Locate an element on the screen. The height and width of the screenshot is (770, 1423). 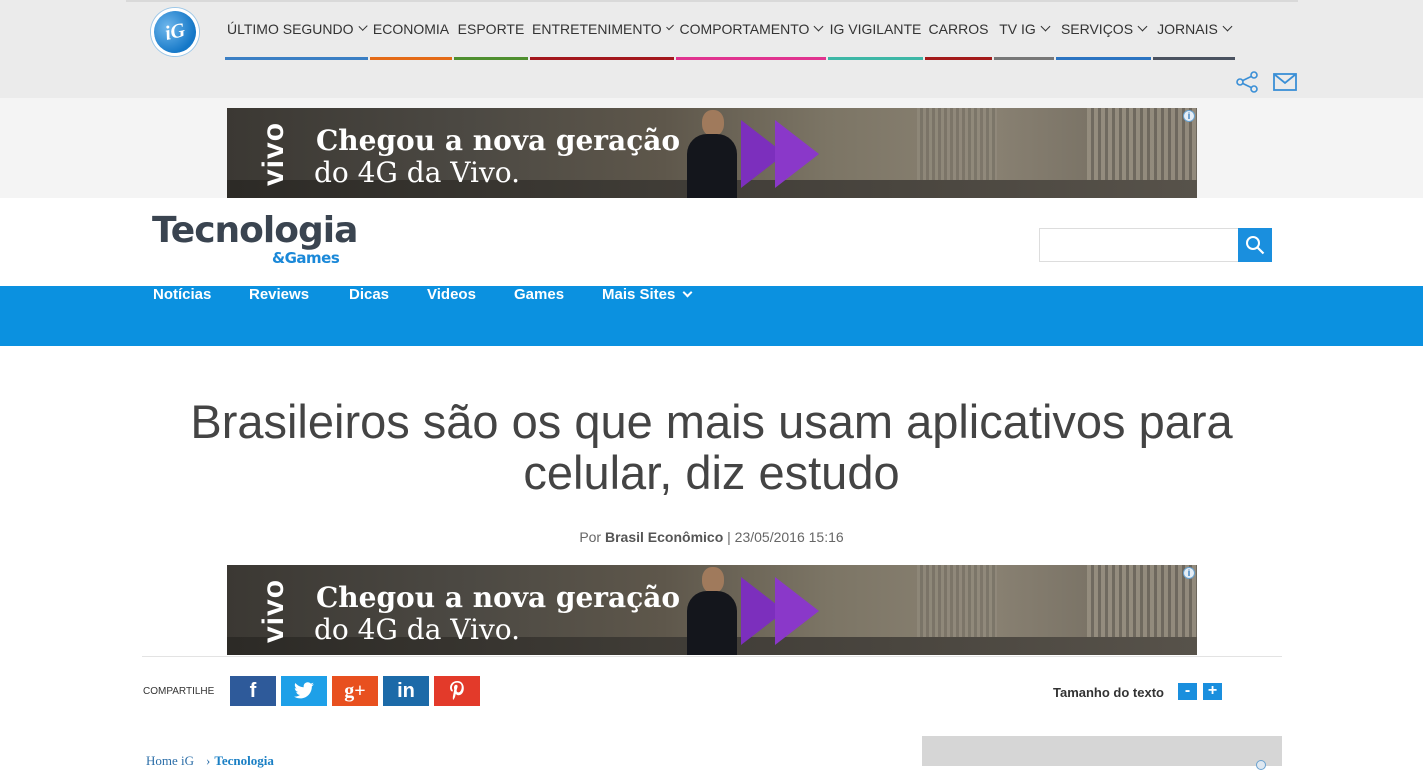
divider is located at coordinates (712, 656).